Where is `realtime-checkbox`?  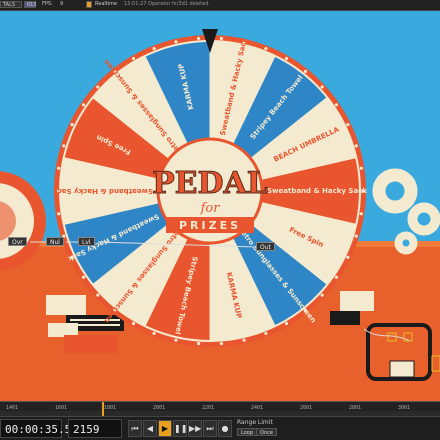 realtime-checkbox is located at coordinates (89, 4).